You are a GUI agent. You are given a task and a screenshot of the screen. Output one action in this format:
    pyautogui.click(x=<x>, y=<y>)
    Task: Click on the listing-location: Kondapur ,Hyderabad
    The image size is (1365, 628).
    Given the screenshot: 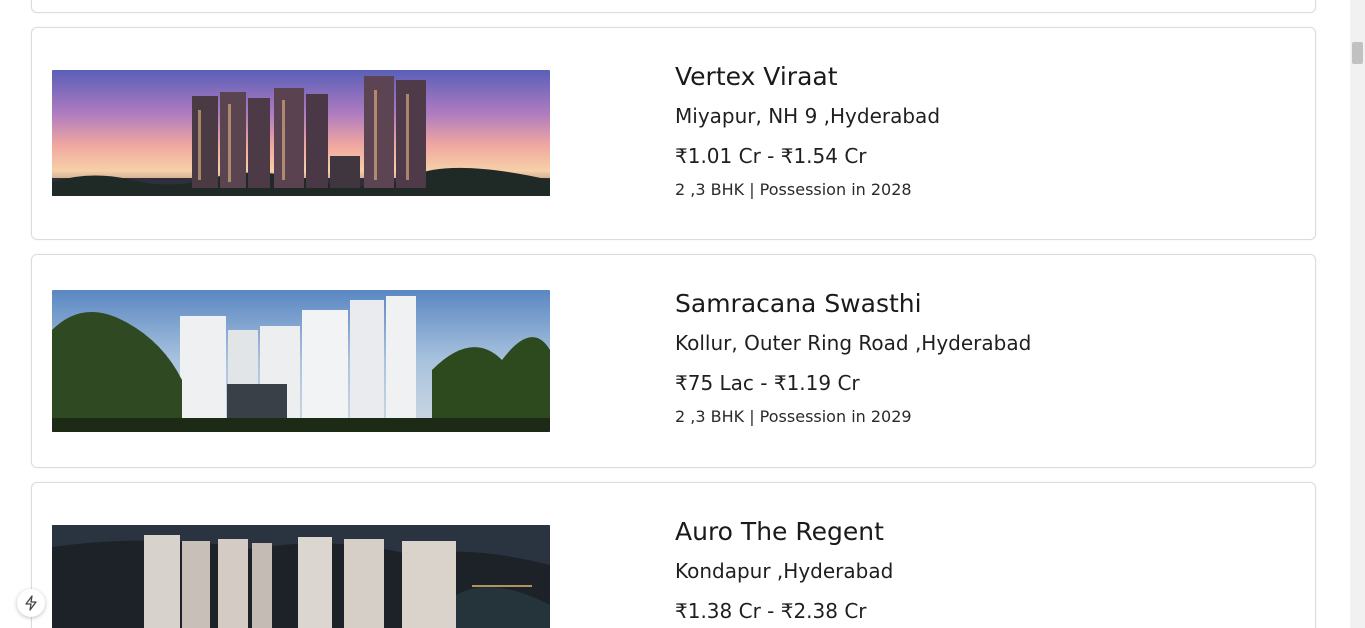 What is the action you would take?
    pyautogui.click(x=784, y=571)
    